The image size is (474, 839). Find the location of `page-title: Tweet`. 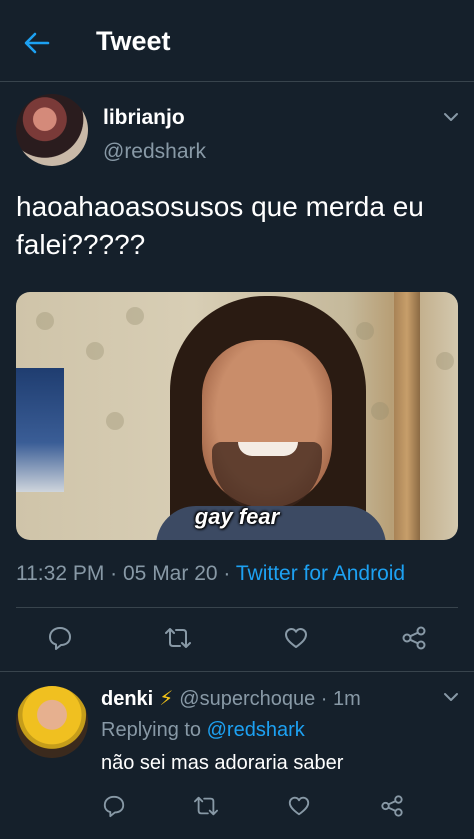

page-title: Tweet is located at coordinates (133, 41).